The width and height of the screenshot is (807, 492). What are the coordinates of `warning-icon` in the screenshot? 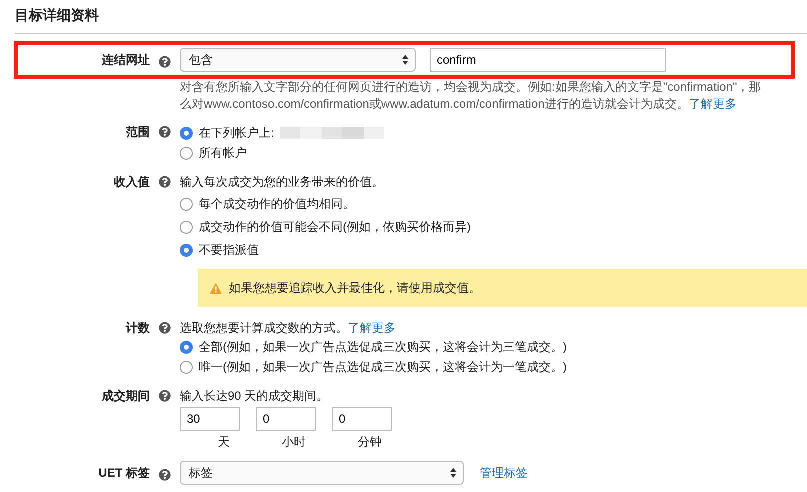 It's located at (216, 288).